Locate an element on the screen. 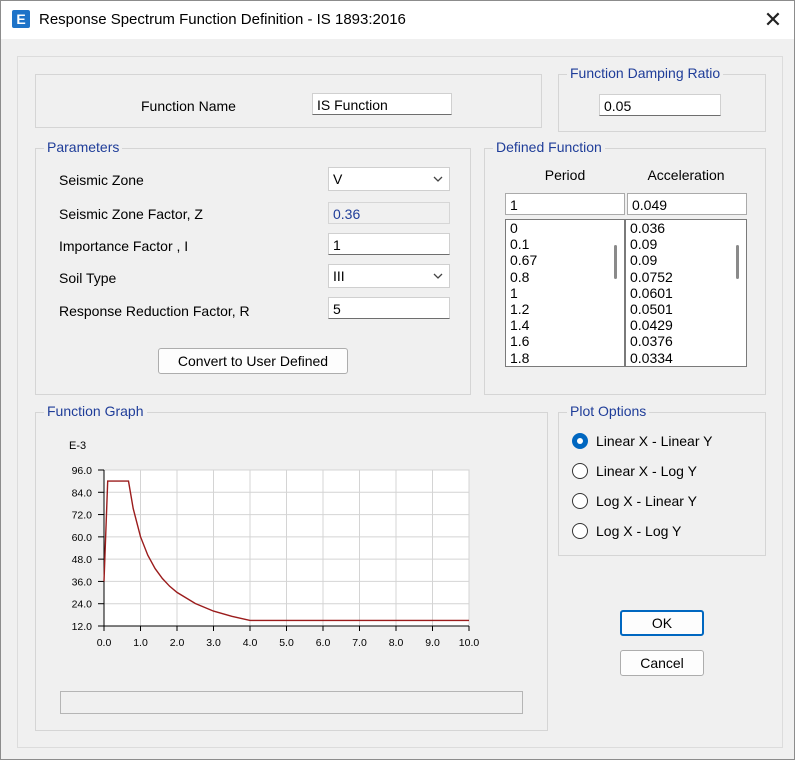 The width and height of the screenshot is (795, 760). x-tick-label: 10.0 is located at coordinates (469, 643).